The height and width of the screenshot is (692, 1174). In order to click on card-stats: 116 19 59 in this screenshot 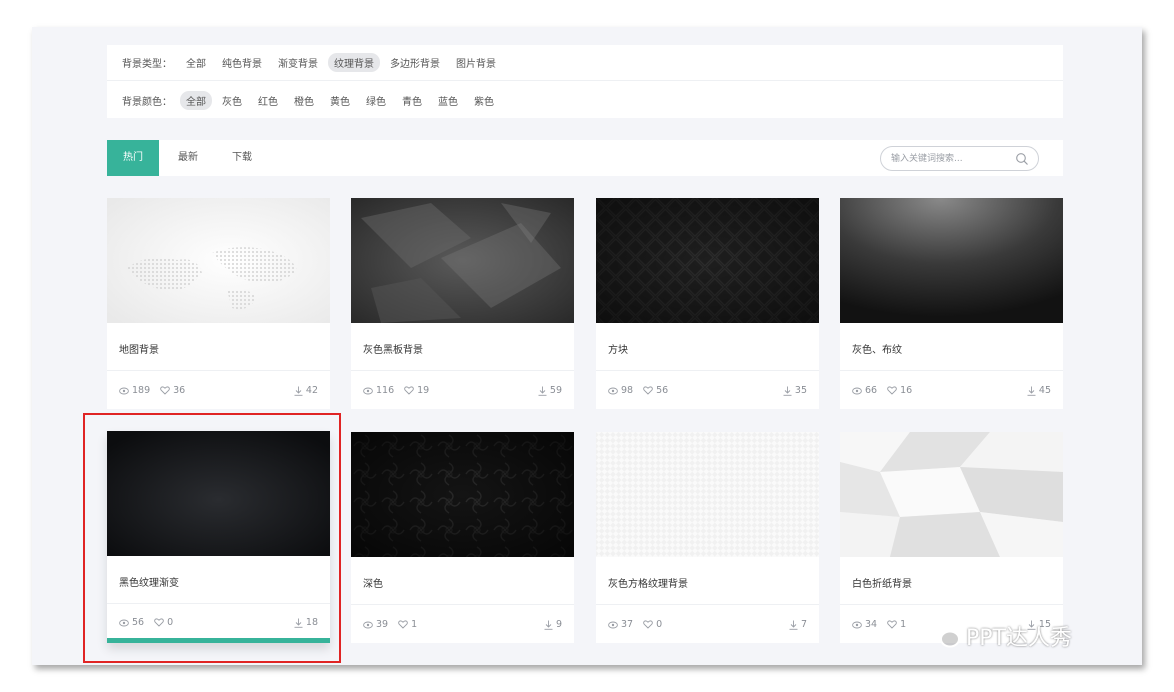, I will do `click(462, 390)`.